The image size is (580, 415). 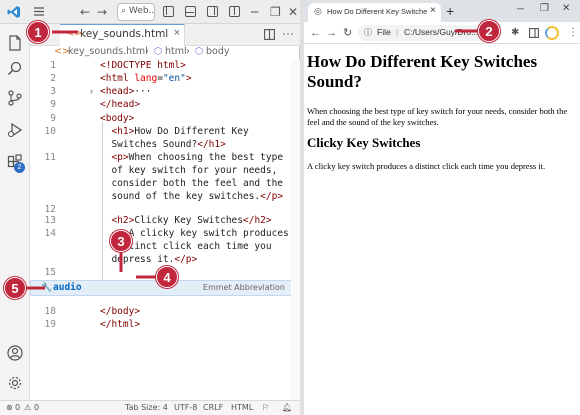 I want to click on callout-5: 5, so click(x=15, y=288).